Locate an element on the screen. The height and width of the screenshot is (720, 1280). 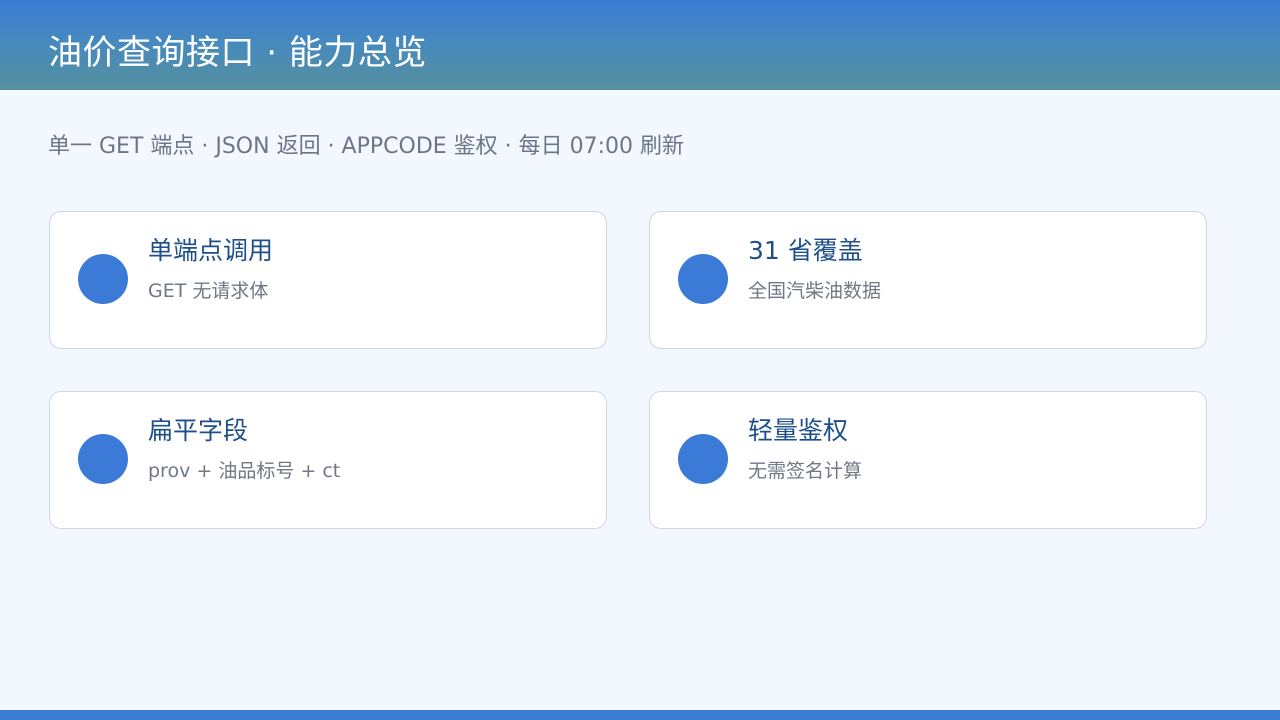
feature-card-title: 单端点调用 is located at coordinates (211, 250).